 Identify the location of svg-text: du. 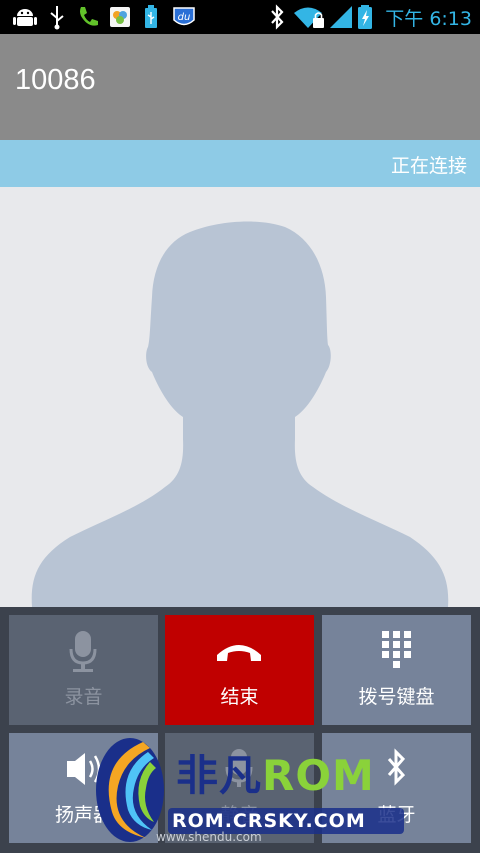
(184, 17).